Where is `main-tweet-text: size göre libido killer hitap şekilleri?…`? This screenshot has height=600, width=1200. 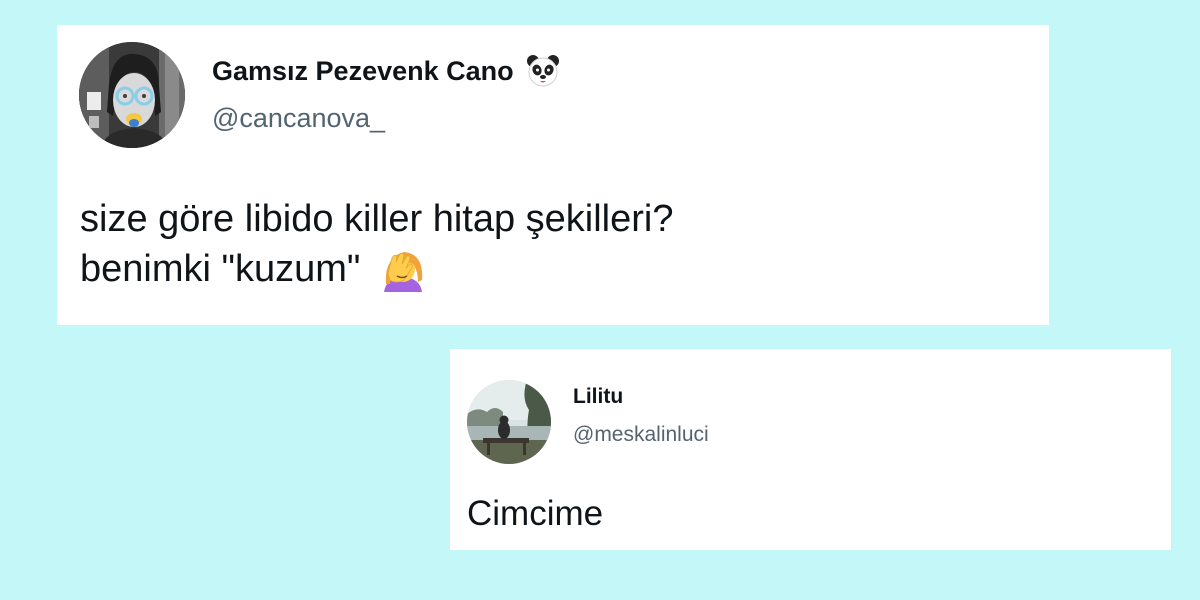 main-tweet-text: size göre libido killer hitap şekilleri?… is located at coordinates (377, 244).